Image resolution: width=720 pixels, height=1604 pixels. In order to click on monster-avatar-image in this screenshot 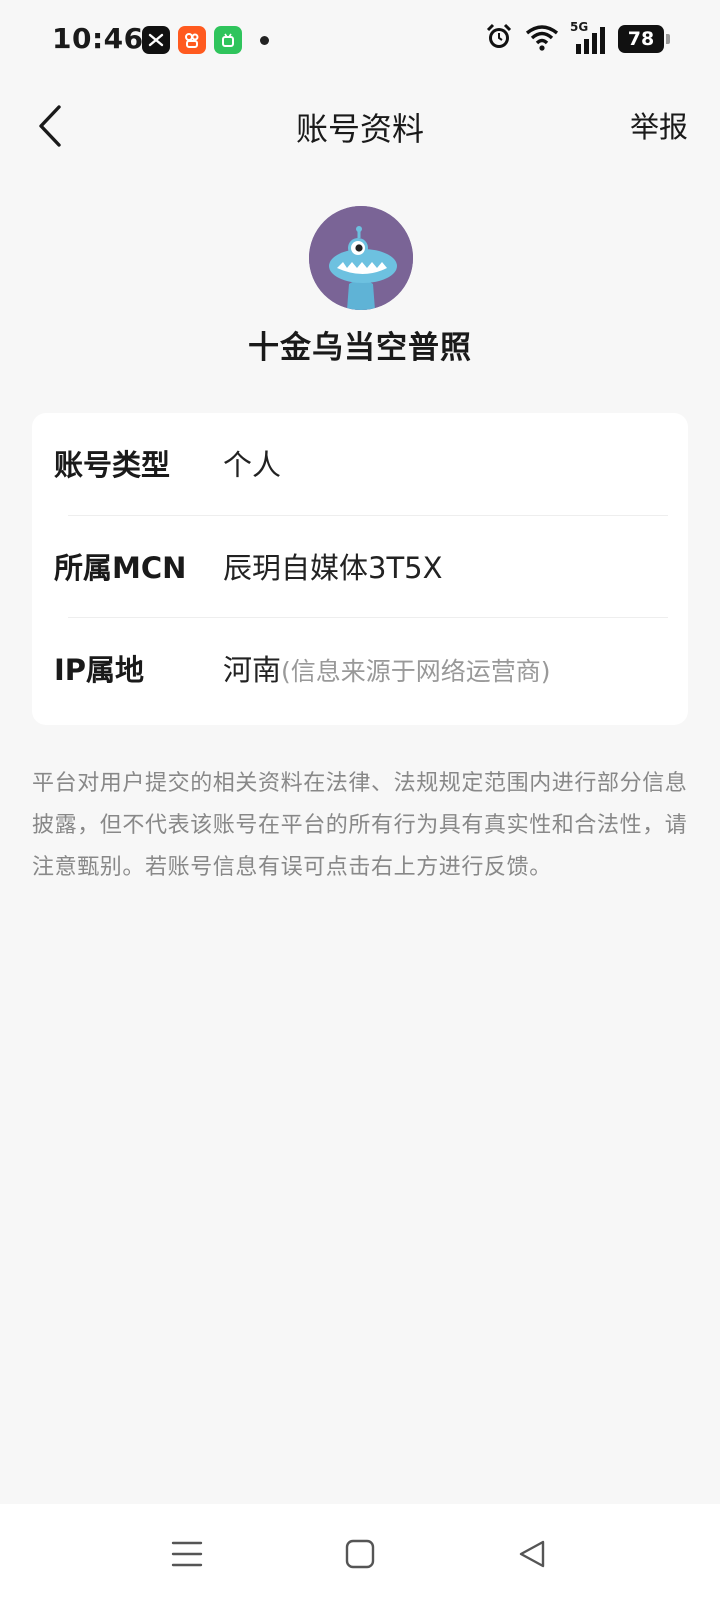, I will do `click(361, 258)`.